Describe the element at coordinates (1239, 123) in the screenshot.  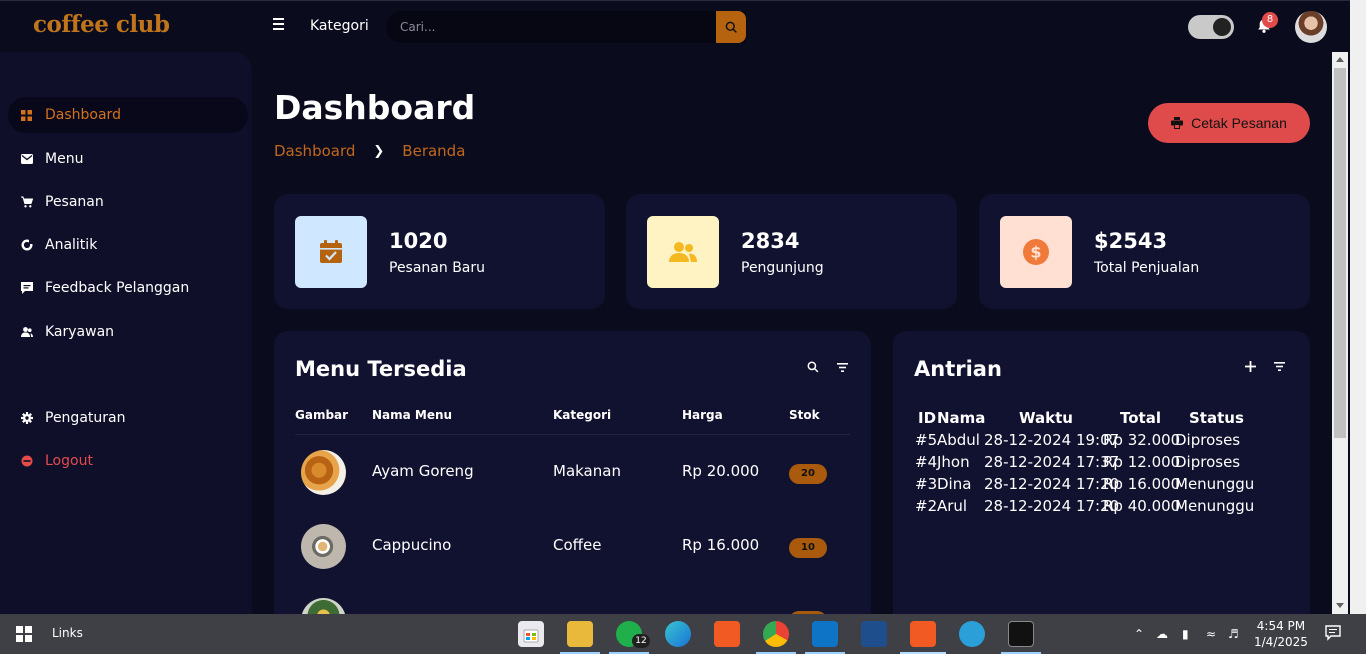
I see `print-orders-label: Cetak Pesanan` at that location.